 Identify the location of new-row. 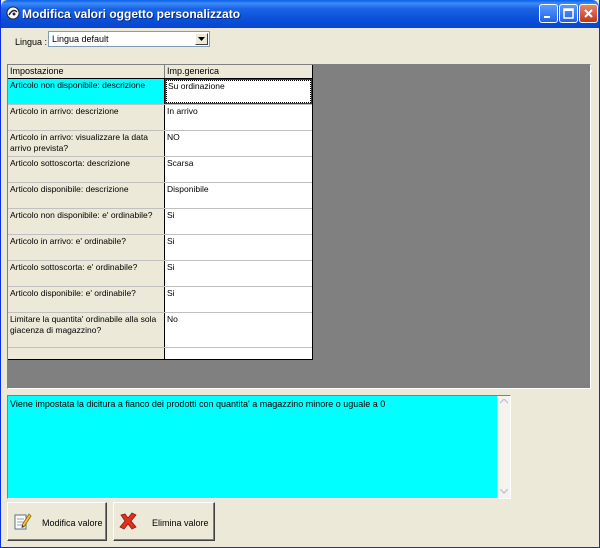
(160, 353).